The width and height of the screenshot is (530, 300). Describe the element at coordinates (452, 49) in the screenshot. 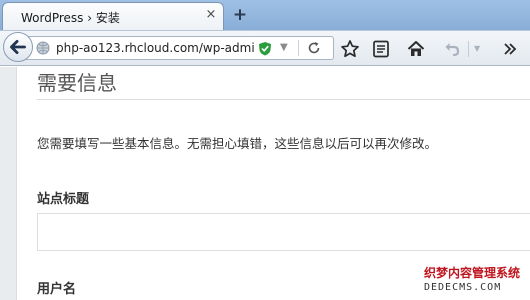

I see `undo-icon` at that location.